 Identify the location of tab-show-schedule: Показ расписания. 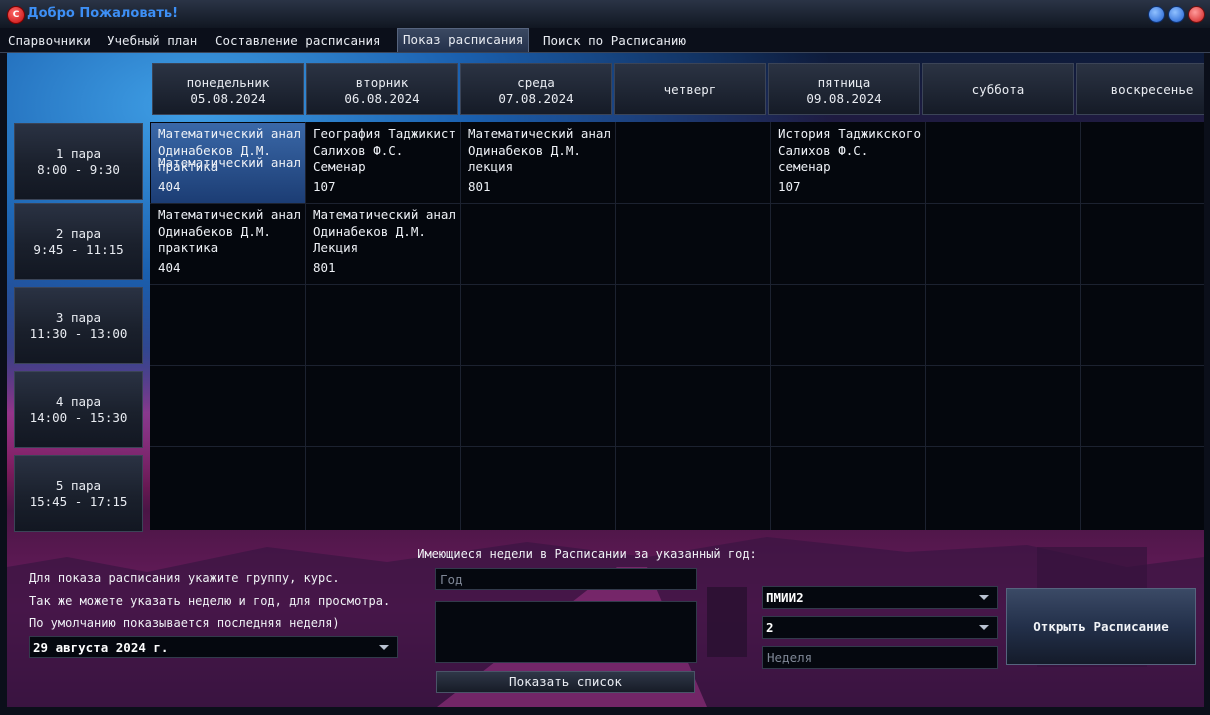
(463, 40).